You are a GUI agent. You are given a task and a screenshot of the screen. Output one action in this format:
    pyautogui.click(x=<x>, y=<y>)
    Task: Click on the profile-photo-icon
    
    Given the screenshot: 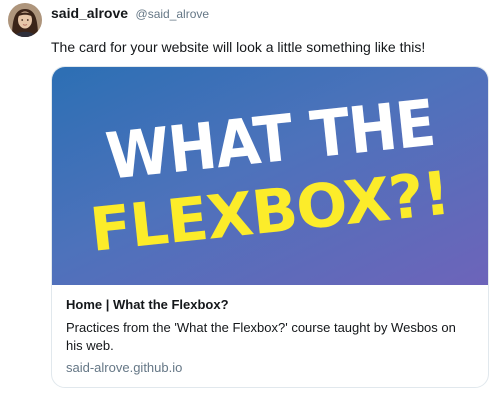 What is the action you would take?
    pyautogui.click(x=25, y=20)
    